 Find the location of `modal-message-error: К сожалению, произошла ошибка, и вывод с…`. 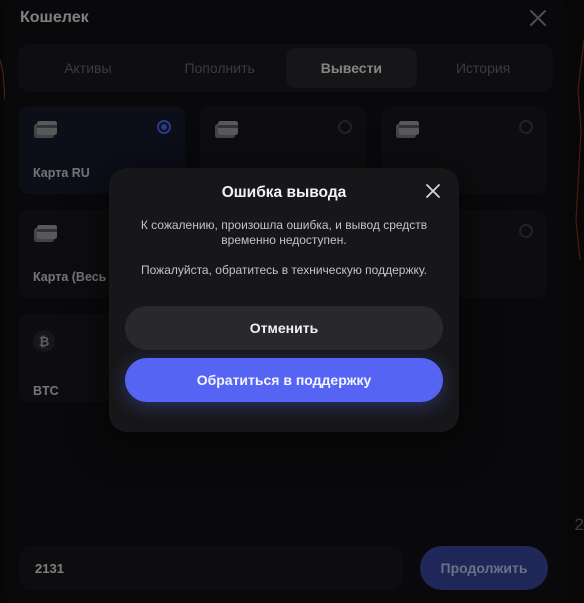

modal-message-error: К сожалению, произошла ошибка, и вывод с… is located at coordinates (284, 232).